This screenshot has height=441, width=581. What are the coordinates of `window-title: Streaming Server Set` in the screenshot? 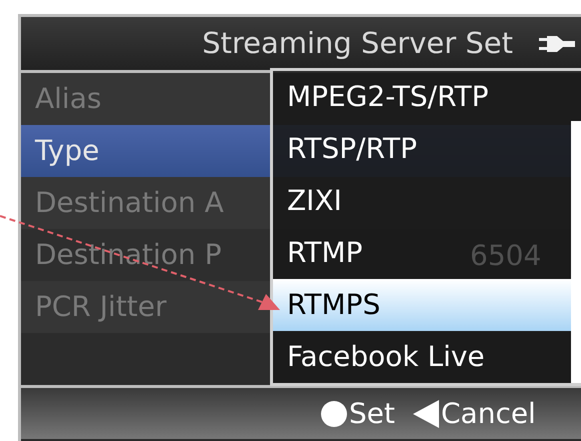 It's located at (357, 43).